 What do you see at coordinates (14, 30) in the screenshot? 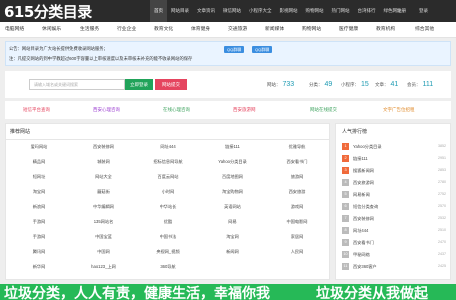
I see `category-link: 电脑网络` at bounding box center [14, 30].